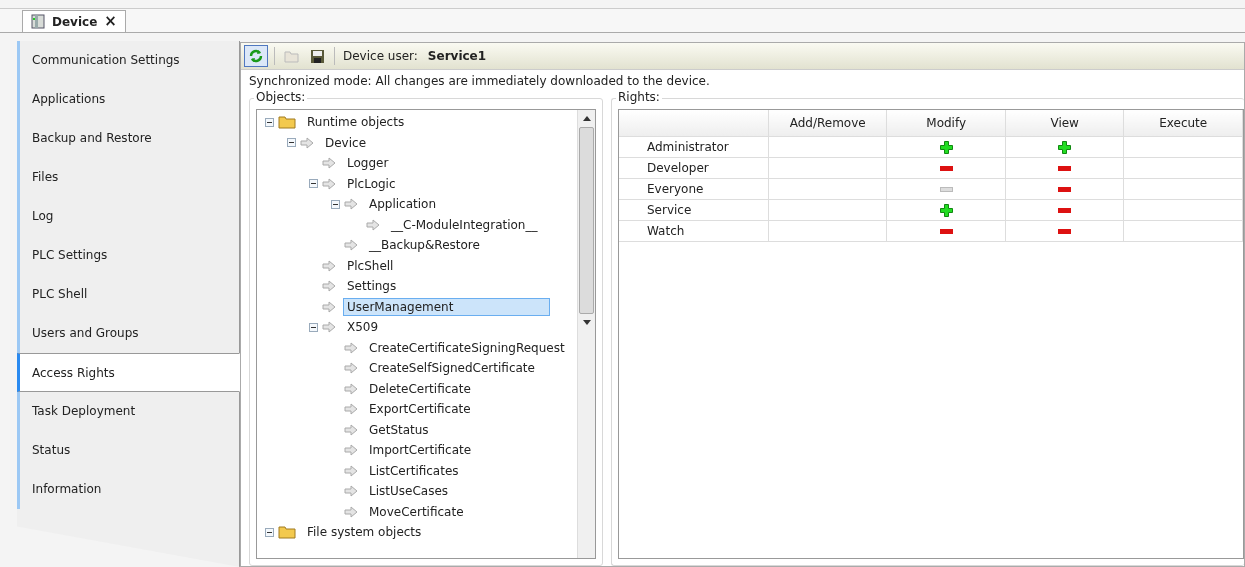 This screenshot has height=567, width=1245. What do you see at coordinates (464, 224) in the screenshot?
I see `tree-item: __C-ModuleIntegration__` at bounding box center [464, 224].